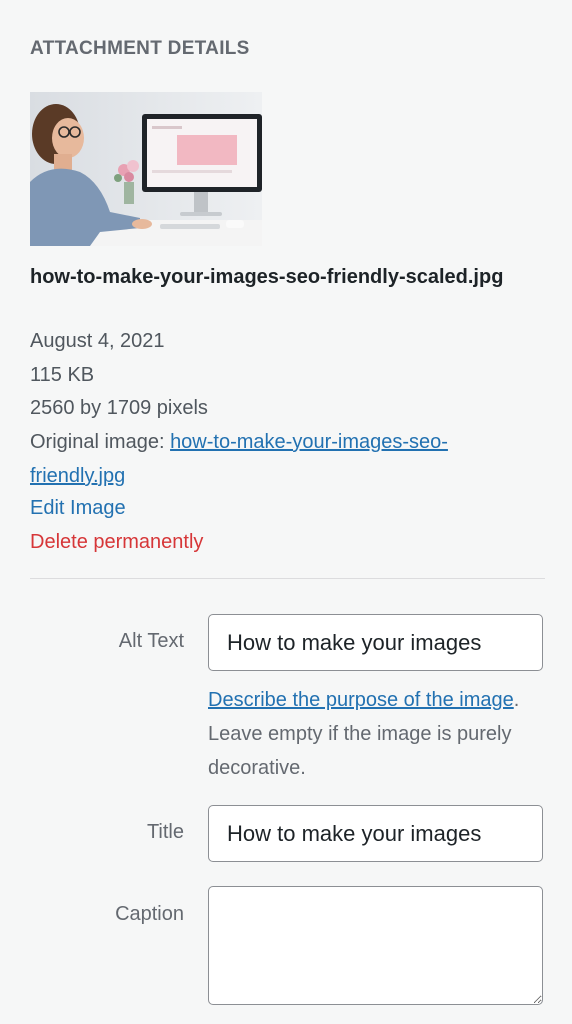  What do you see at coordinates (375, 642) in the screenshot?
I see `alt-text-input` at bounding box center [375, 642].